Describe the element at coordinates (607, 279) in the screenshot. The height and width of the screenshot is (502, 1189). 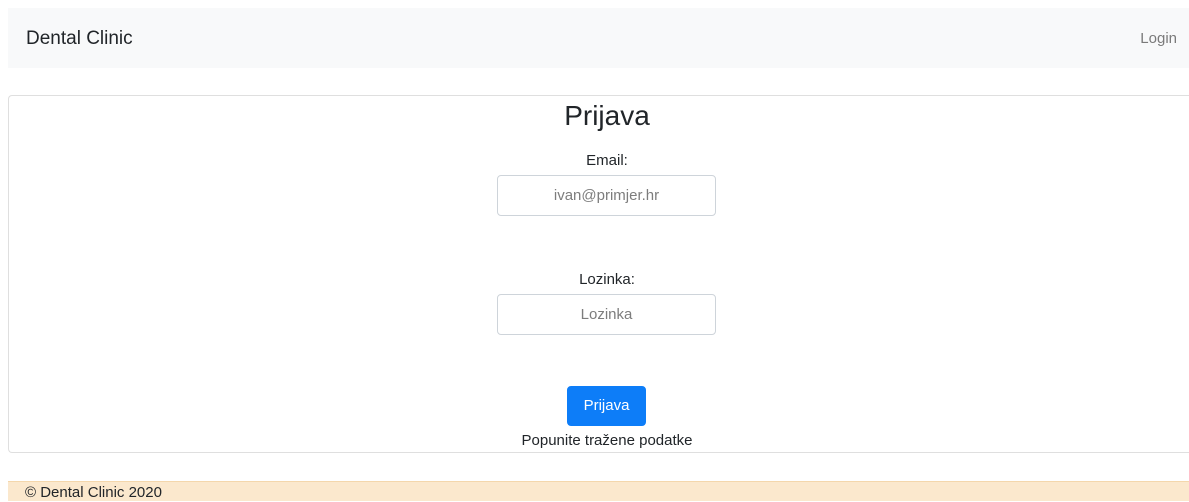
I see `password-label: Lozinka:` at that location.